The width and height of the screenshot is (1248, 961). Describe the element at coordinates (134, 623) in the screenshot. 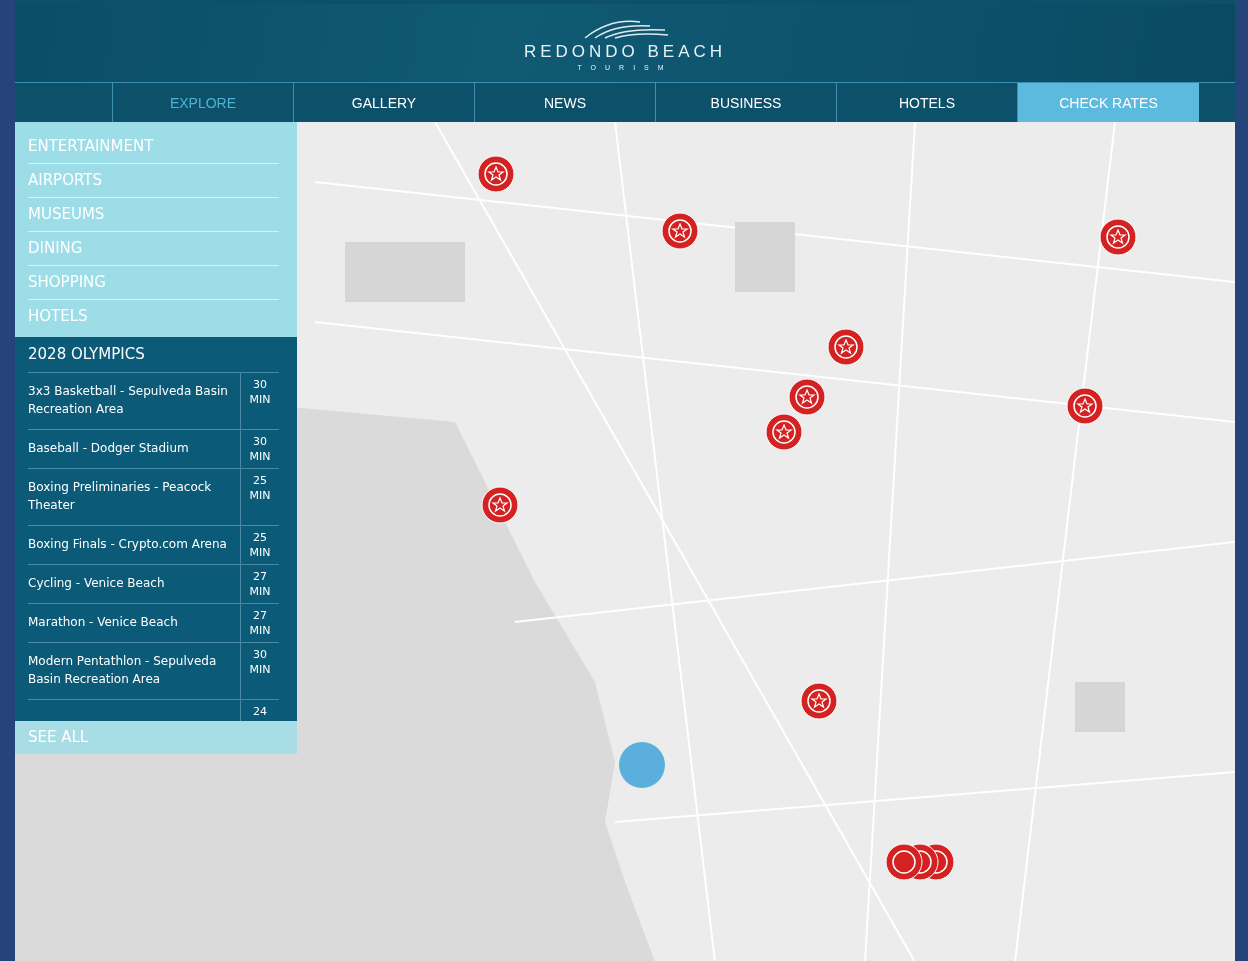

I see `venue-name: Marathon - Venice Beach` at that location.